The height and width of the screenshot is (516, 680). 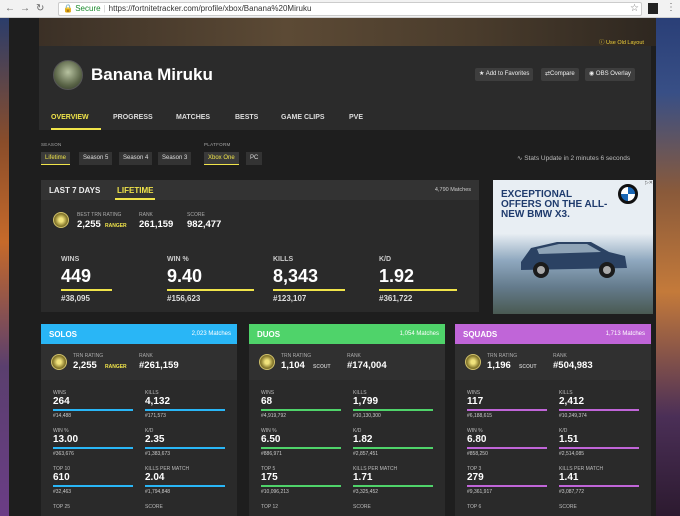 I want to click on tab-matches: MATCHES, so click(x=193, y=117).